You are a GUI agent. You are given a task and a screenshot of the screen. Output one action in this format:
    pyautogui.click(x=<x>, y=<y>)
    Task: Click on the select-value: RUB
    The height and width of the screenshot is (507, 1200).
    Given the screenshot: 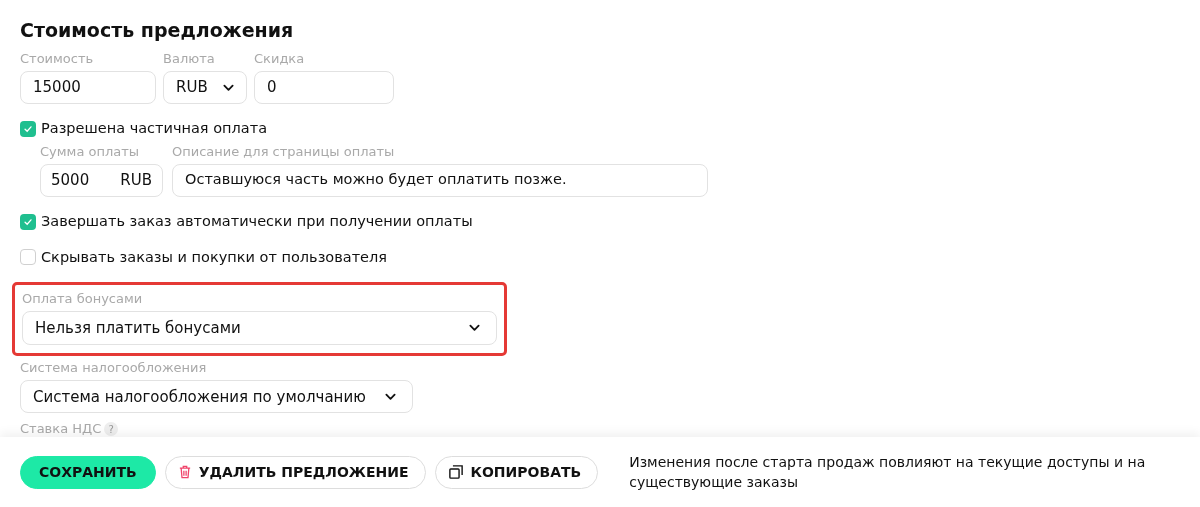 What is the action you would take?
    pyautogui.click(x=192, y=88)
    